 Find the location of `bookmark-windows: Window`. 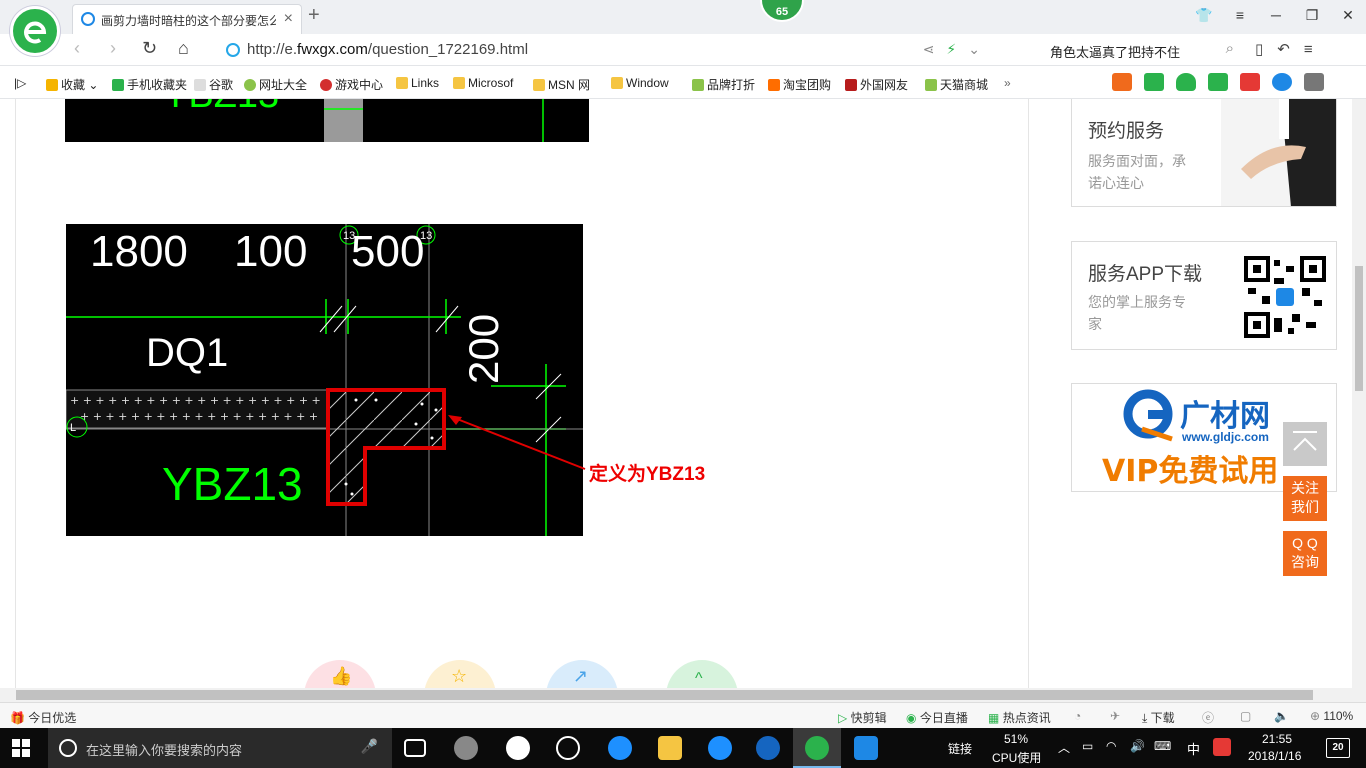

bookmark-windows: Window is located at coordinates (640, 83).